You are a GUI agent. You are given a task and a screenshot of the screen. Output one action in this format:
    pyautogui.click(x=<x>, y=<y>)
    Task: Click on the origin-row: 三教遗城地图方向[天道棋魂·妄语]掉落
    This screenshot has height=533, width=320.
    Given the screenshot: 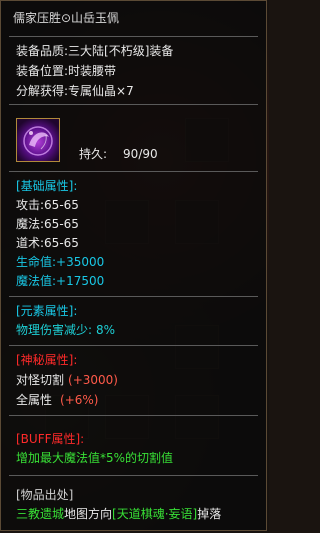 What is the action you would take?
    pyautogui.click(x=118, y=514)
    